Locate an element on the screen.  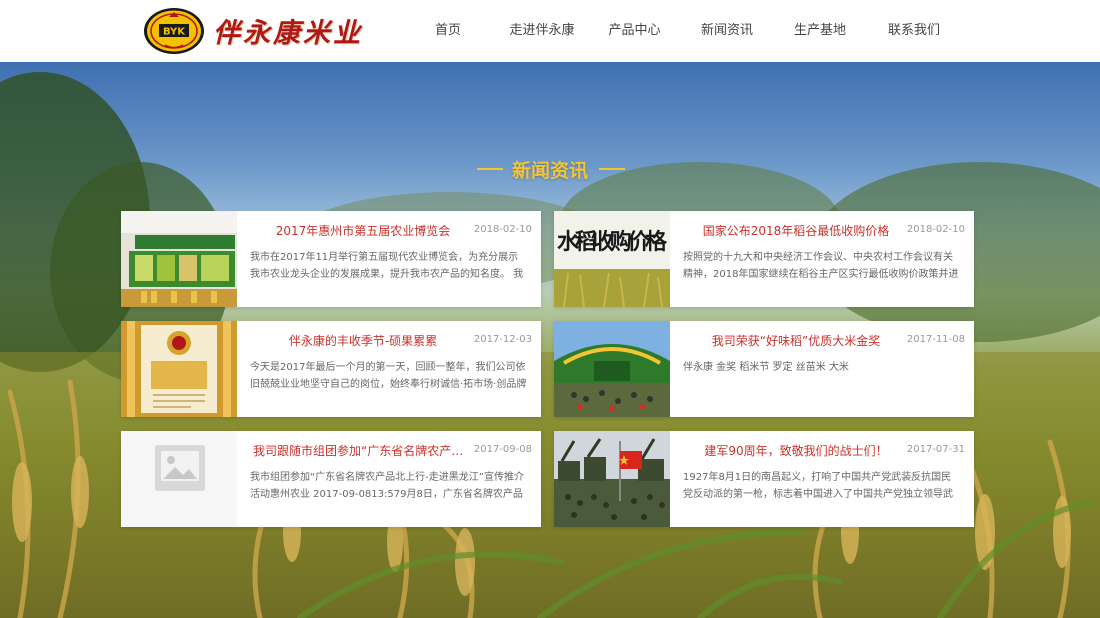
main-nav: 首页 走进伴永康 产品中心 新闻资讯 生产基地 联系我们 is located at coordinates (680, 31).